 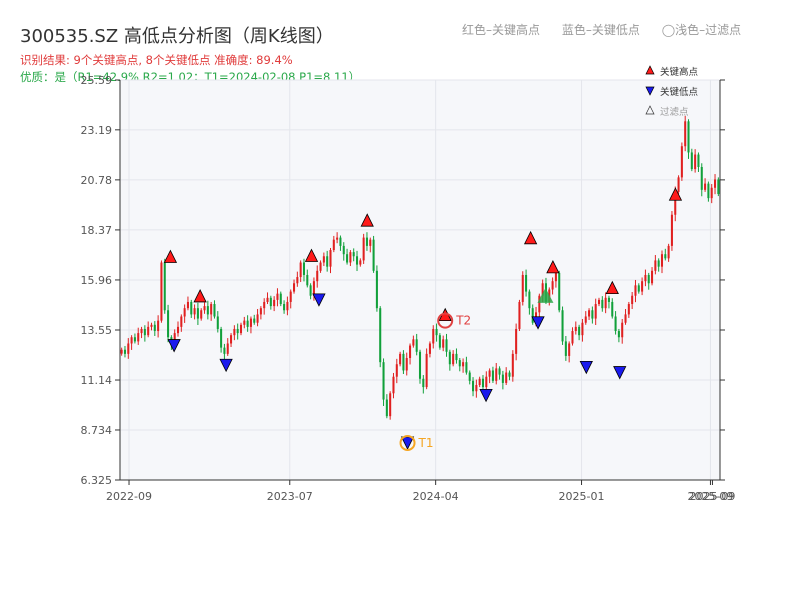 What do you see at coordinates (436, 496) in the screenshot?
I see `x-tick-label: 2024-04` at bounding box center [436, 496].